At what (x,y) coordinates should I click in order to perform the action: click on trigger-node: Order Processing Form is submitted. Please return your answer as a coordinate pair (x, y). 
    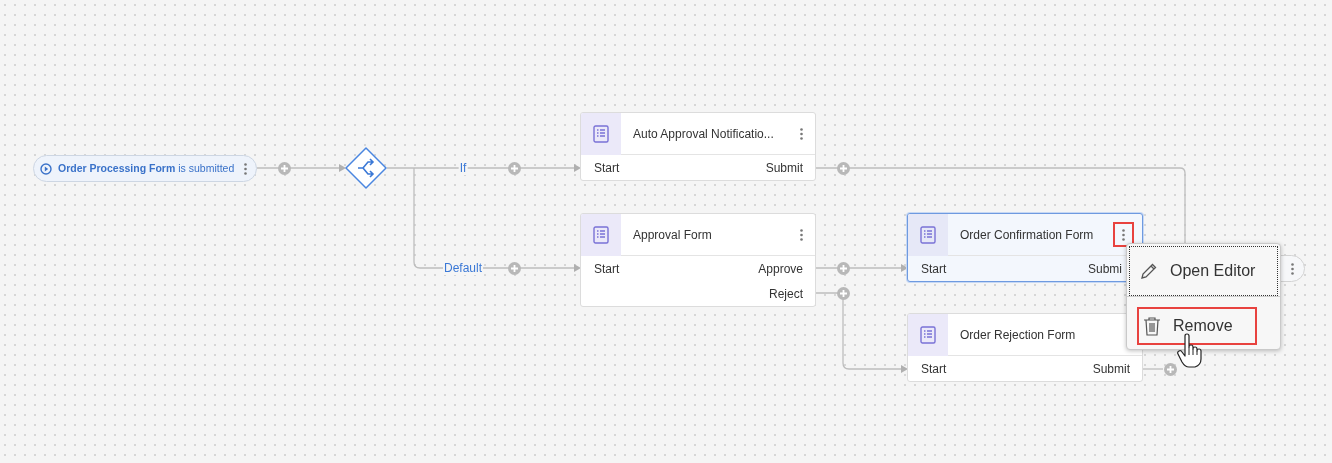
    Looking at the image, I should click on (145, 168).